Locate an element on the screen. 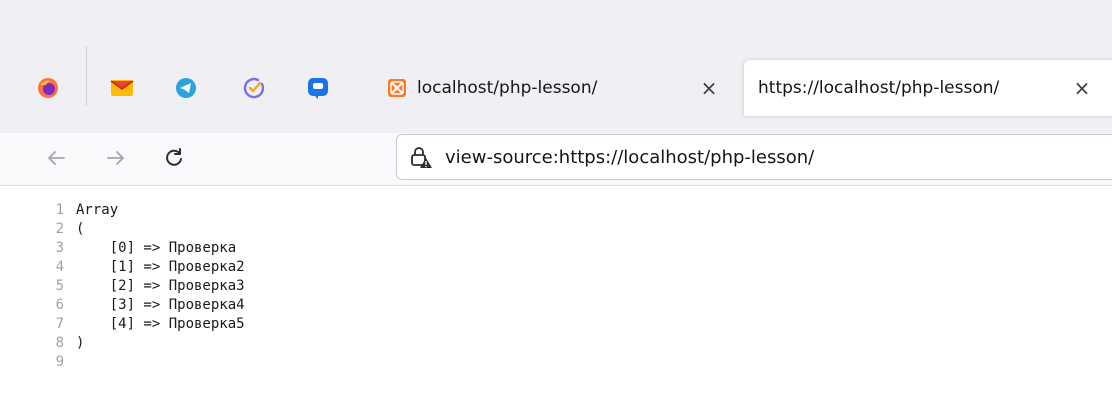  reload-icon is located at coordinates (174, 157).